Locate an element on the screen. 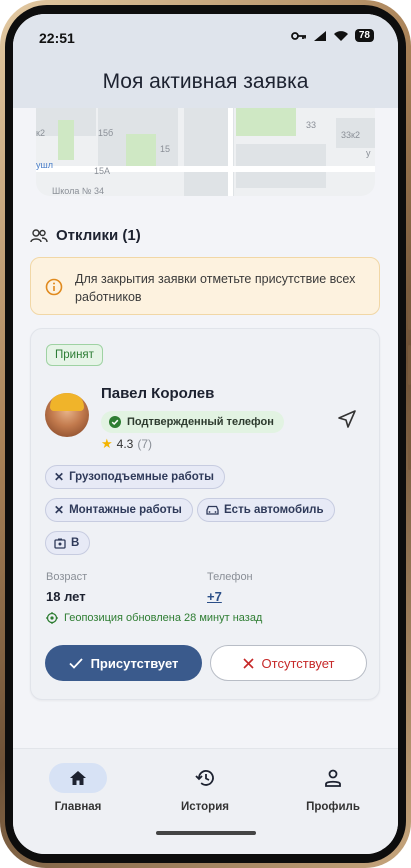  worker-name: Павел Королев is located at coordinates (158, 393).